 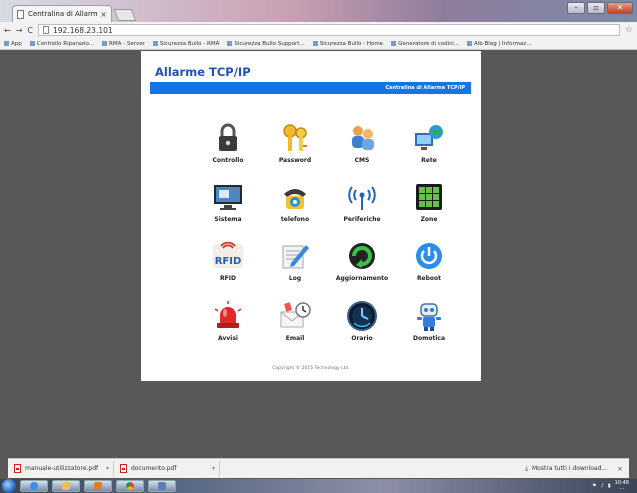 What do you see at coordinates (123, 44) in the screenshot?
I see `bookmark-item: RMA - Server` at bounding box center [123, 44].